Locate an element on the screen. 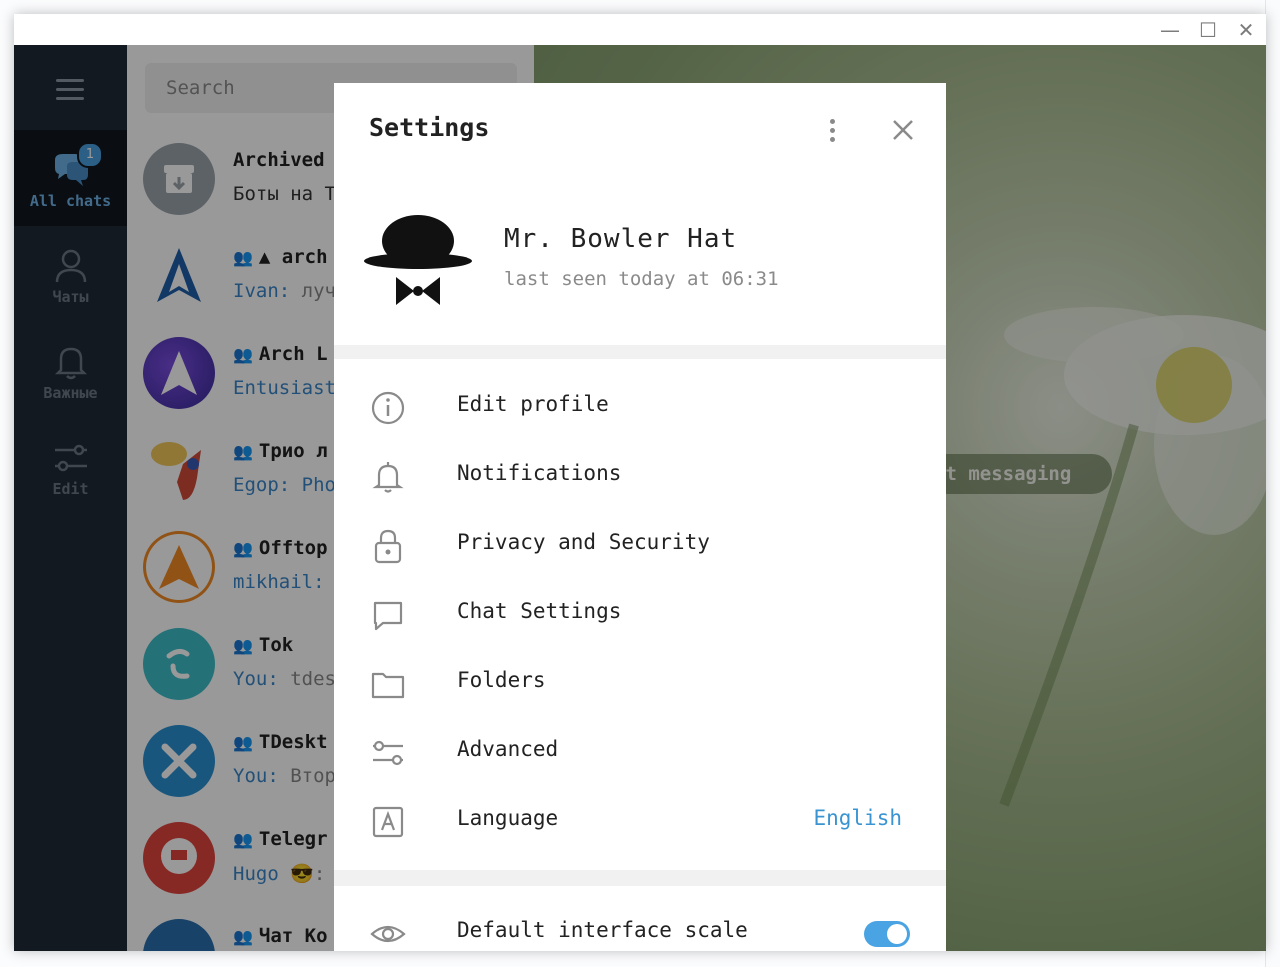 The height and width of the screenshot is (967, 1280). menu-label: Default interface scale is located at coordinates (602, 930).